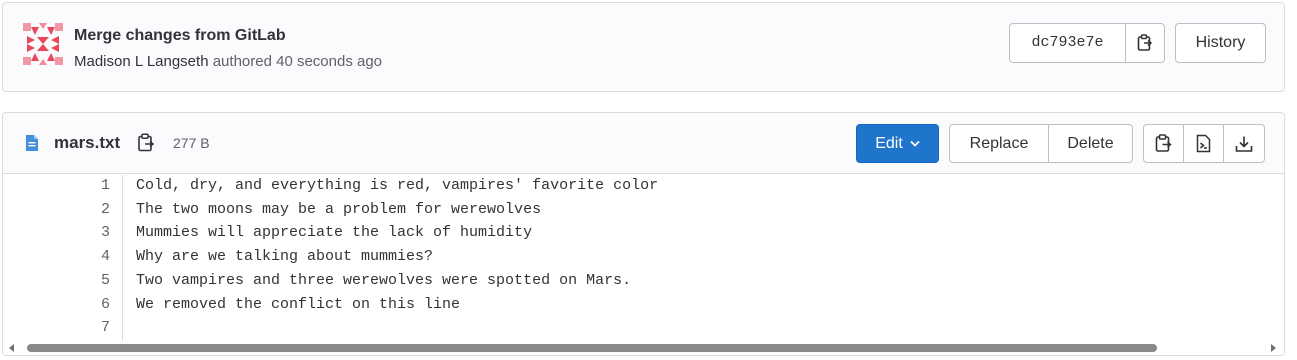 The image size is (1297, 360). I want to click on copy-icon, so click(1145, 42).